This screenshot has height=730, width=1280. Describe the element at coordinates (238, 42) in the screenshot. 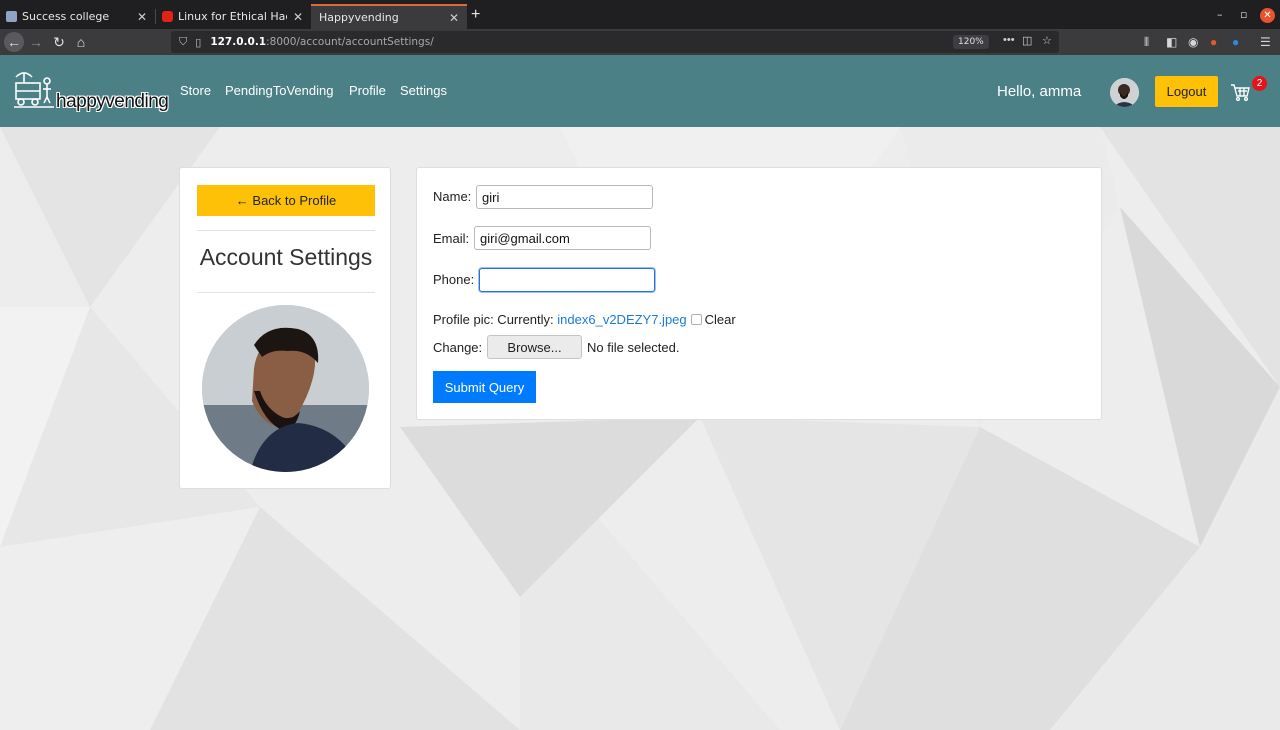

I see `url-host: 127.0.0.1` at that location.